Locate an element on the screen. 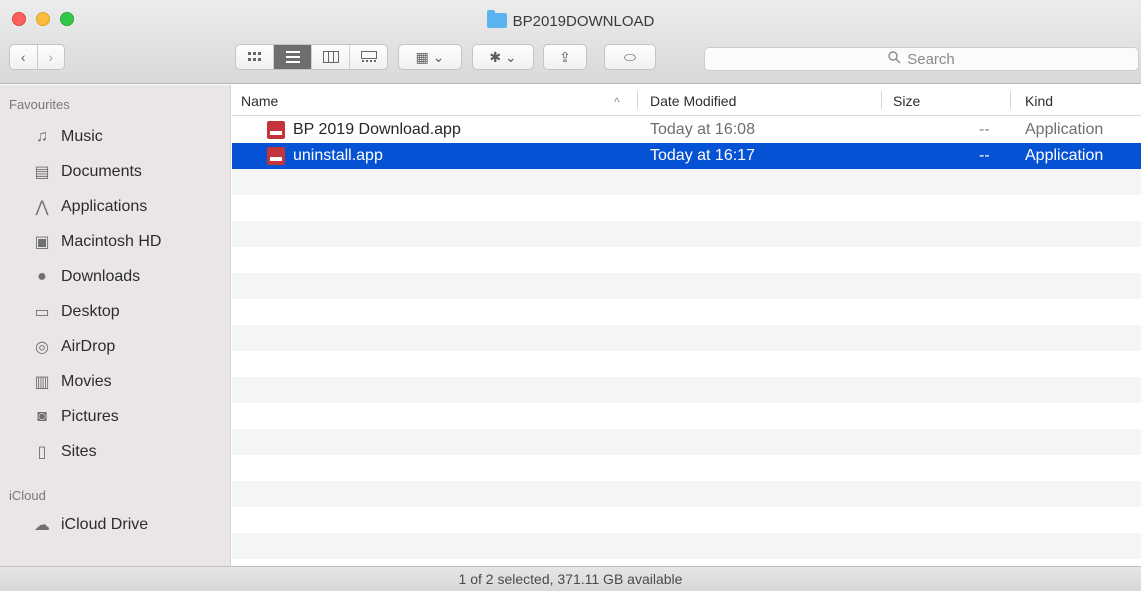 The width and height of the screenshot is (1141, 591). sidebar-item-airdrop: ◎ AirDrop is located at coordinates (73, 347).